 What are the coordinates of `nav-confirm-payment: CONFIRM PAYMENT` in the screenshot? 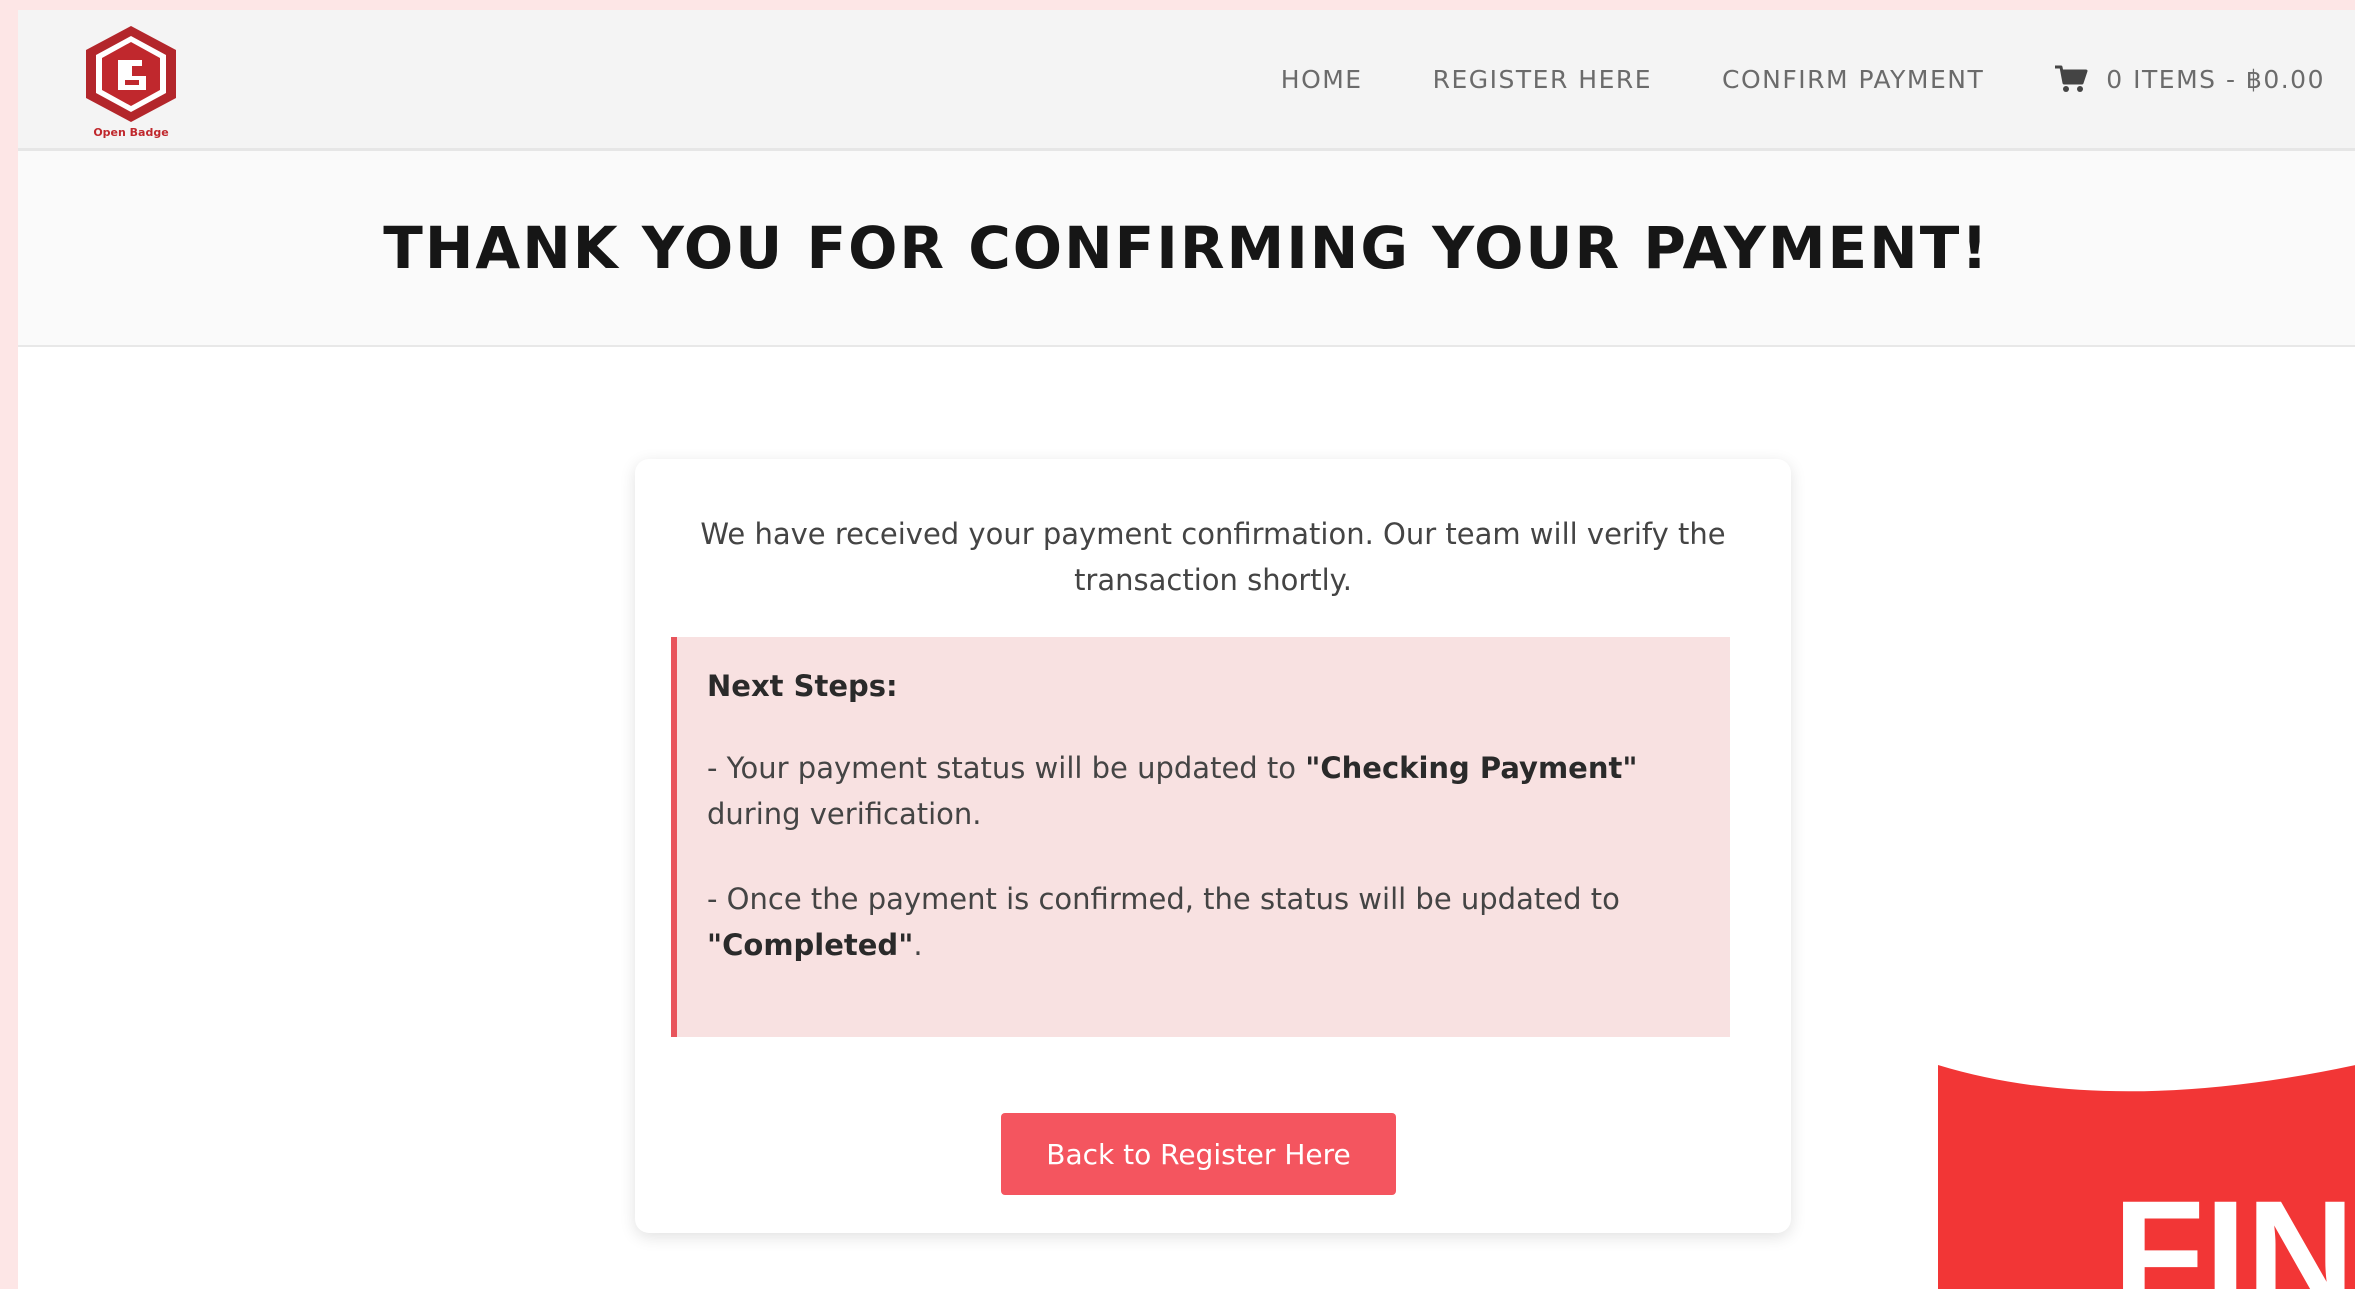 It's located at (1853, 79).